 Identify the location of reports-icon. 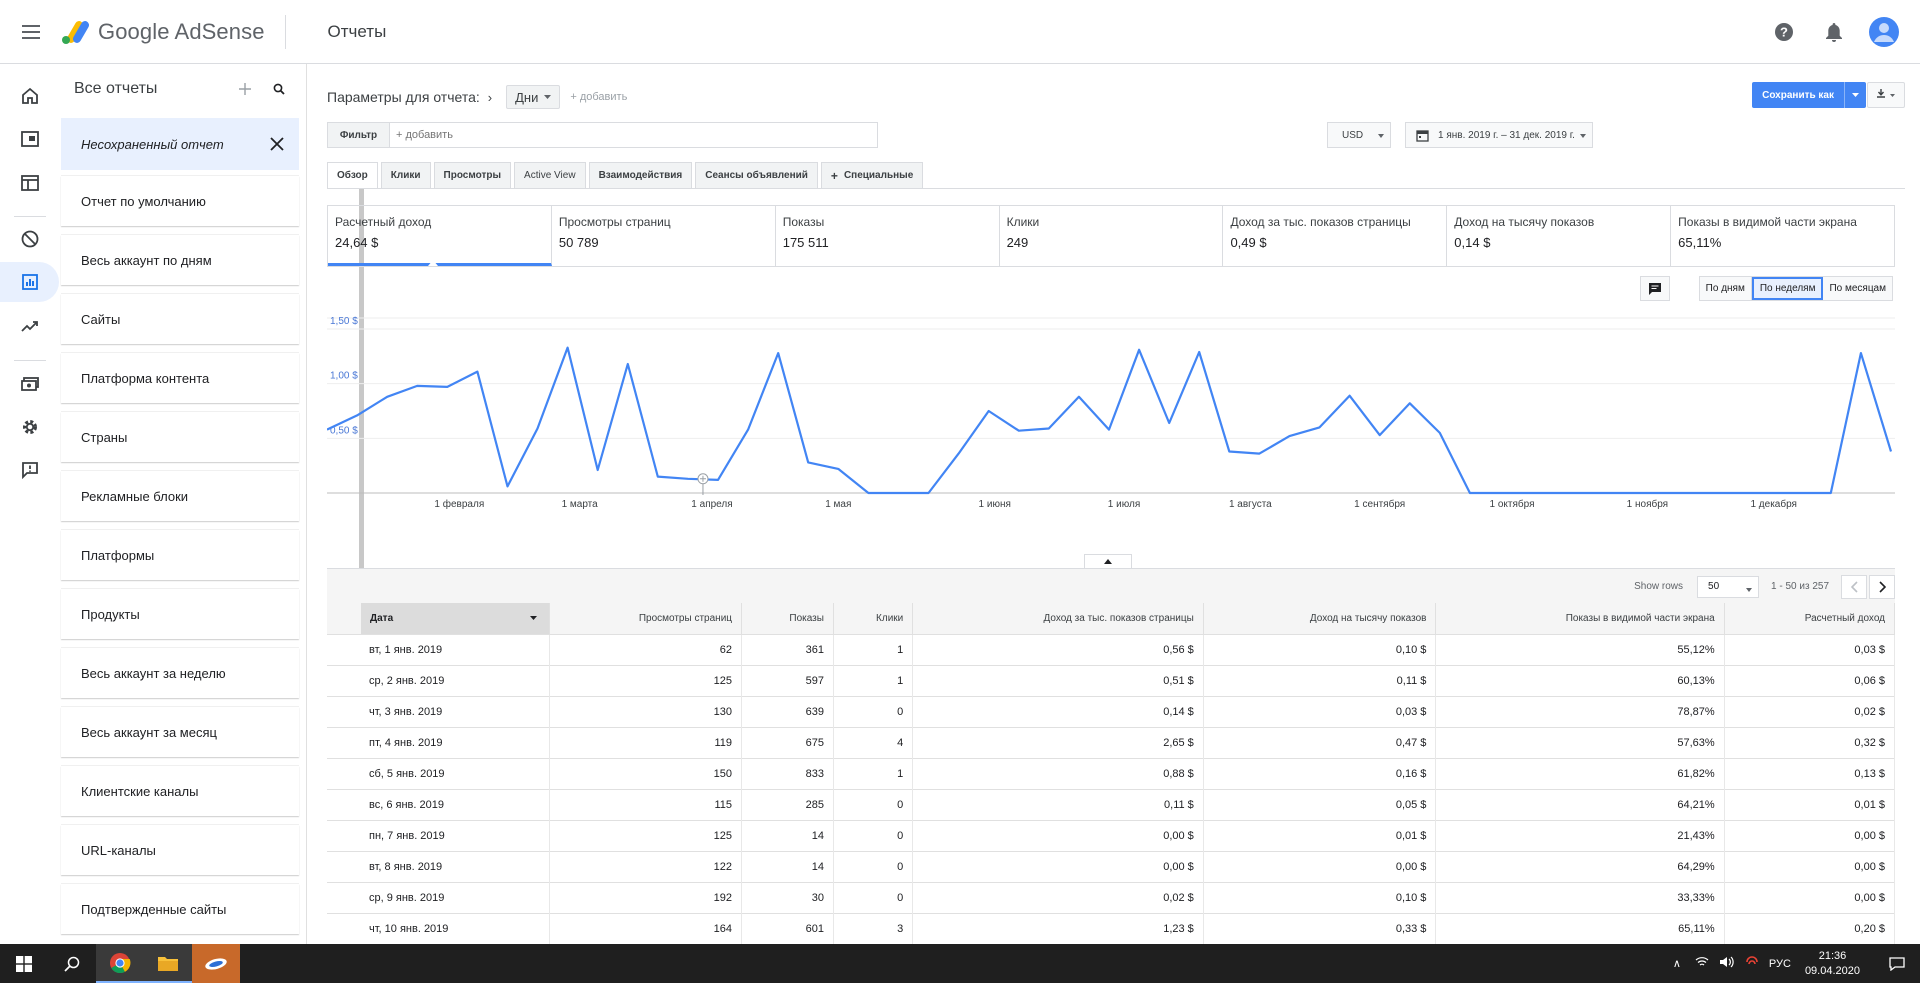
(29, 282).